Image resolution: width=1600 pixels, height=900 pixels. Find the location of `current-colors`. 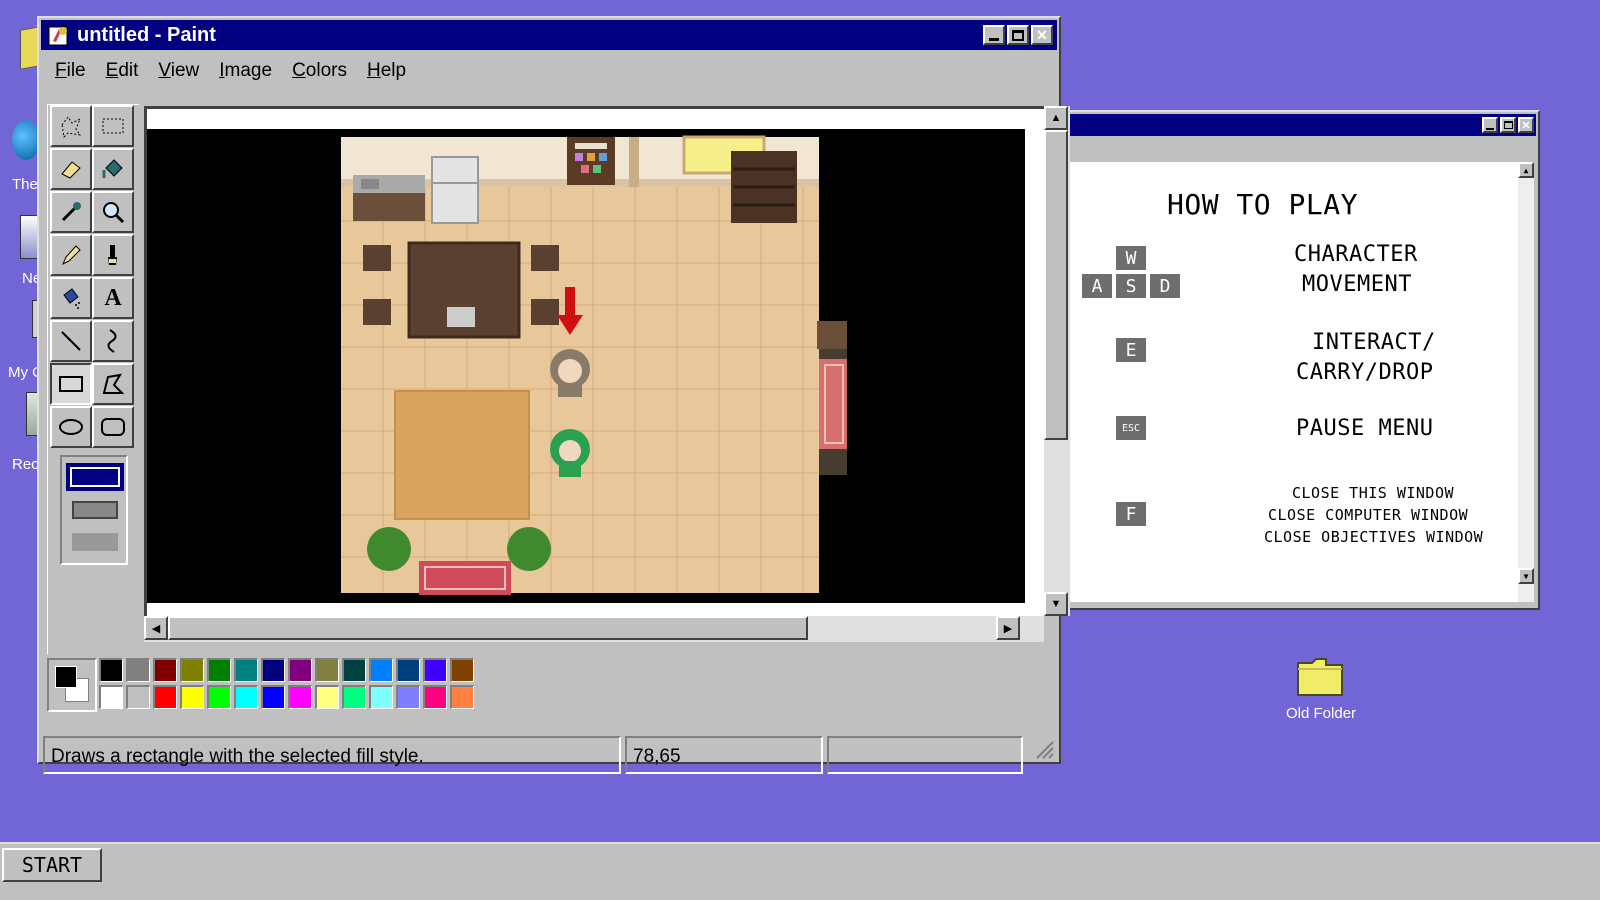

current-colors is located at coordinates (72, 685).